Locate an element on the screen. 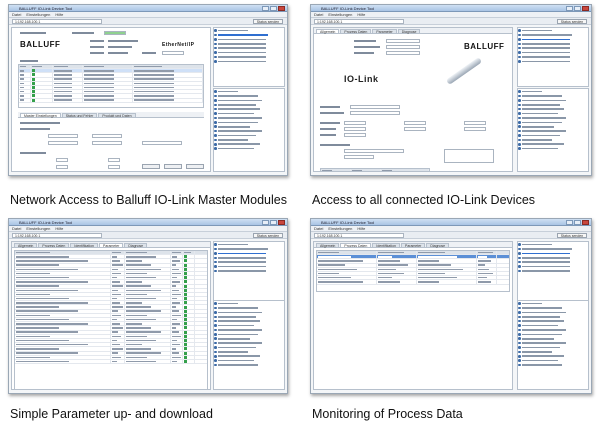 This screenshot has width=600, height=428. caption-process-data: Monitoring of Process Data is located at coordinates (387, 414).